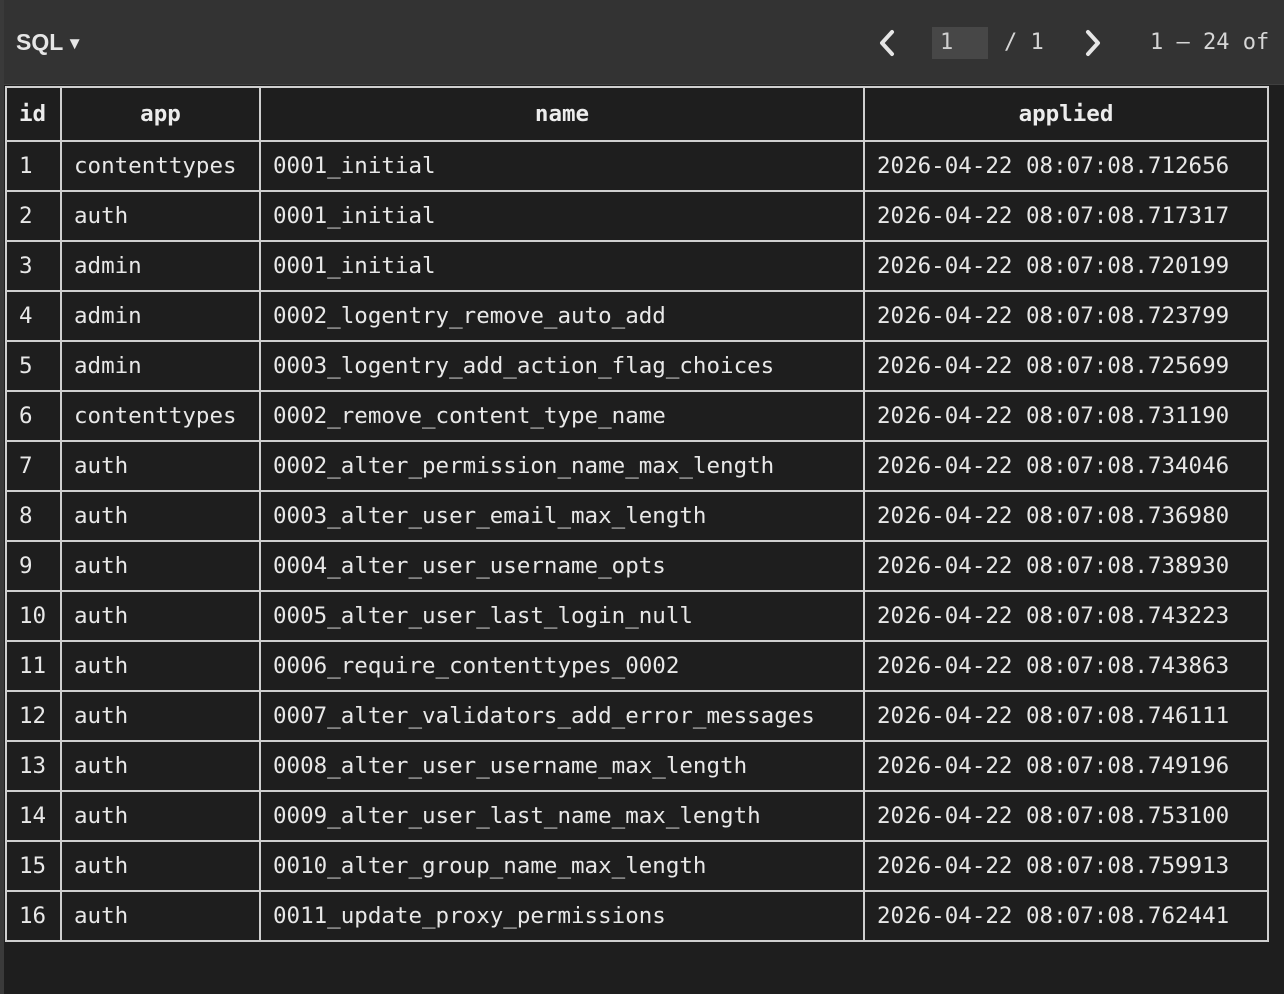 The width and height of the screenshot is (1284, 994). I want to click on cell-name: 0002_remove_content_type_name, so click(562, 416).